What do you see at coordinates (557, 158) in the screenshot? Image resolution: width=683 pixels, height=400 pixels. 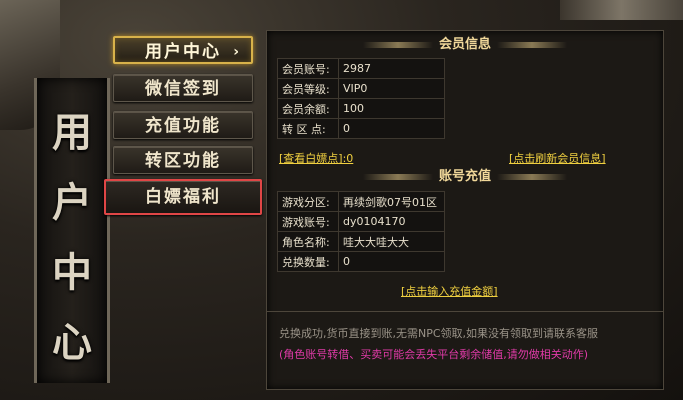 I see `refresh-member-info-link: [点击刷新会员信息]` at bounding box center [557, 158].